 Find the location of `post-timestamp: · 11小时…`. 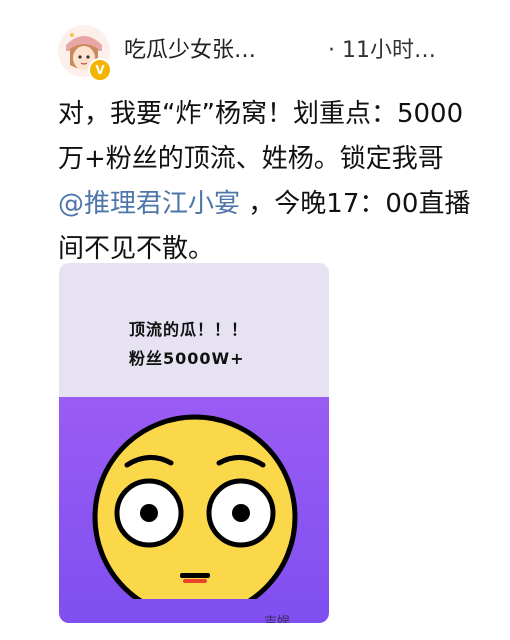

post-timestamp: · 11小时… is located at coordinates (382, 50).